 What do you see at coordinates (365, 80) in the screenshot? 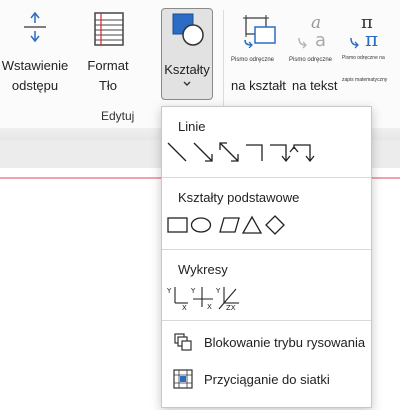
I see `ink-to-math-sub: zapis matematyczny` at bounding box center [365, 80].